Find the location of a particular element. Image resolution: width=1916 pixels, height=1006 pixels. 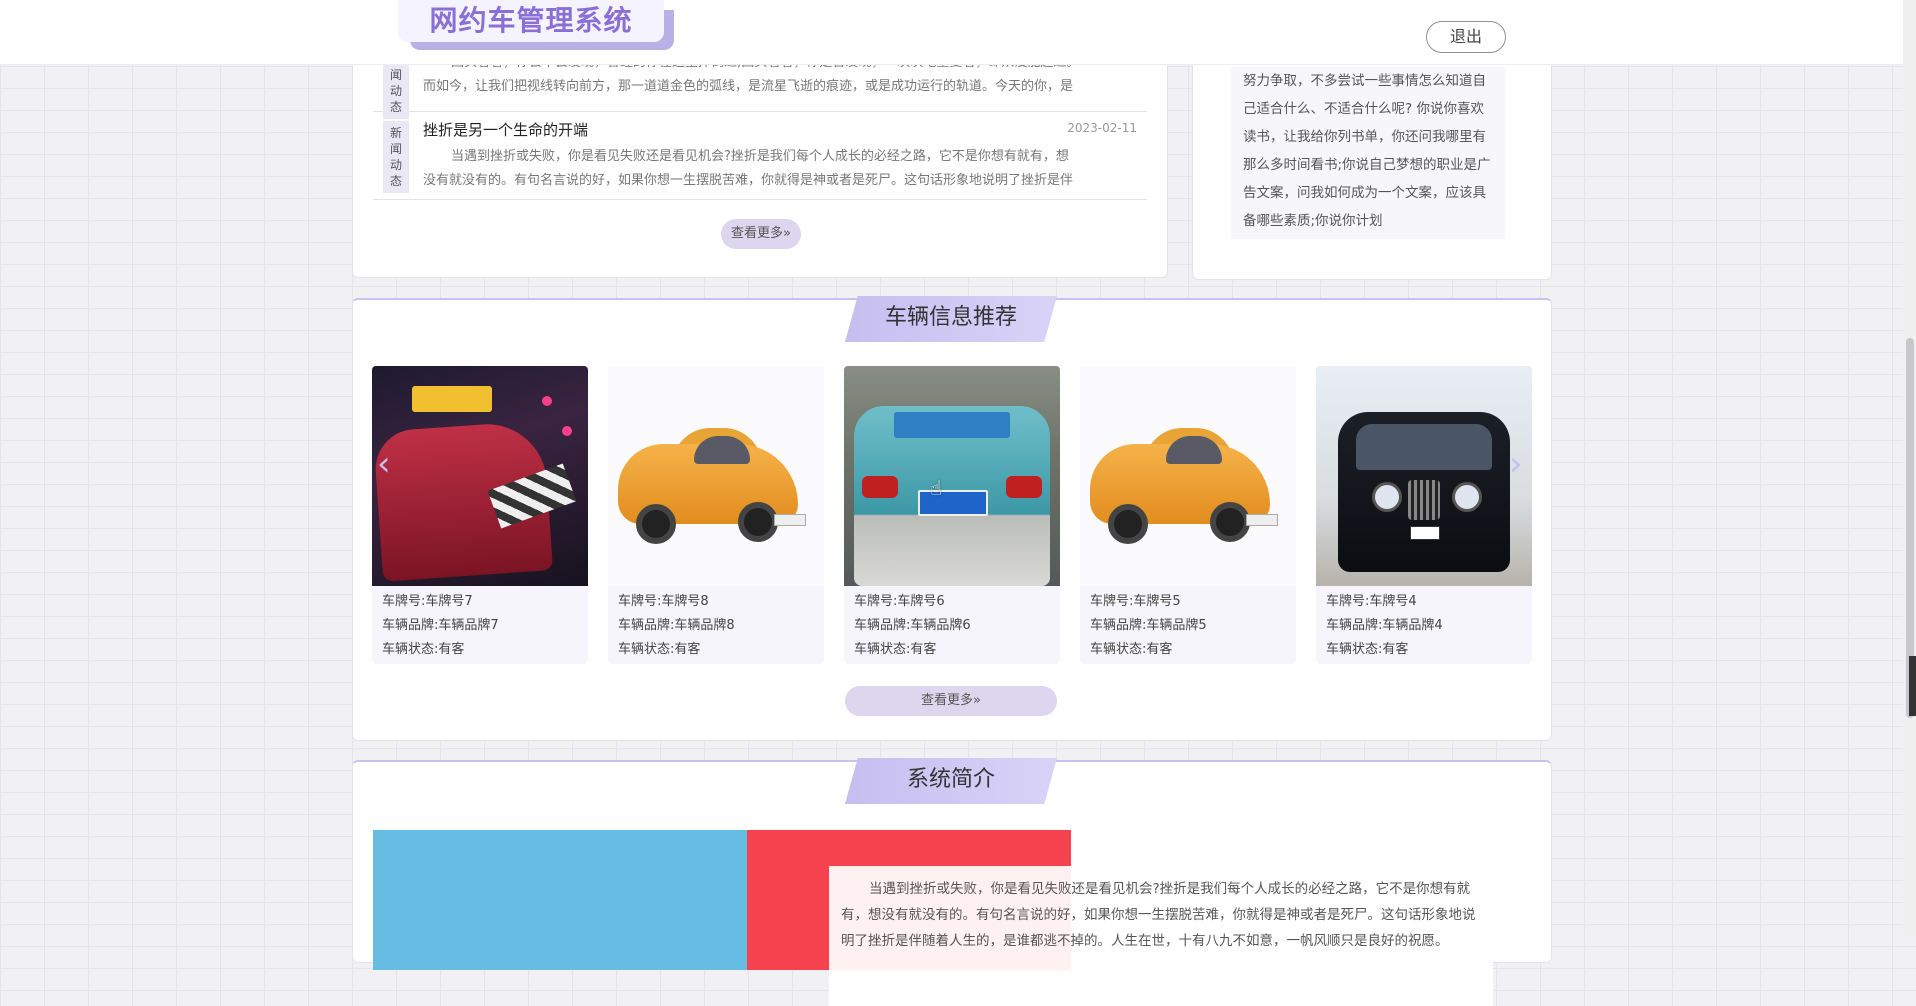

vehicle-info: 车牌号:车牌号7 车辆品牌:车辆品牌7 车辆状态:有客 is located at coordinates (440, 626).